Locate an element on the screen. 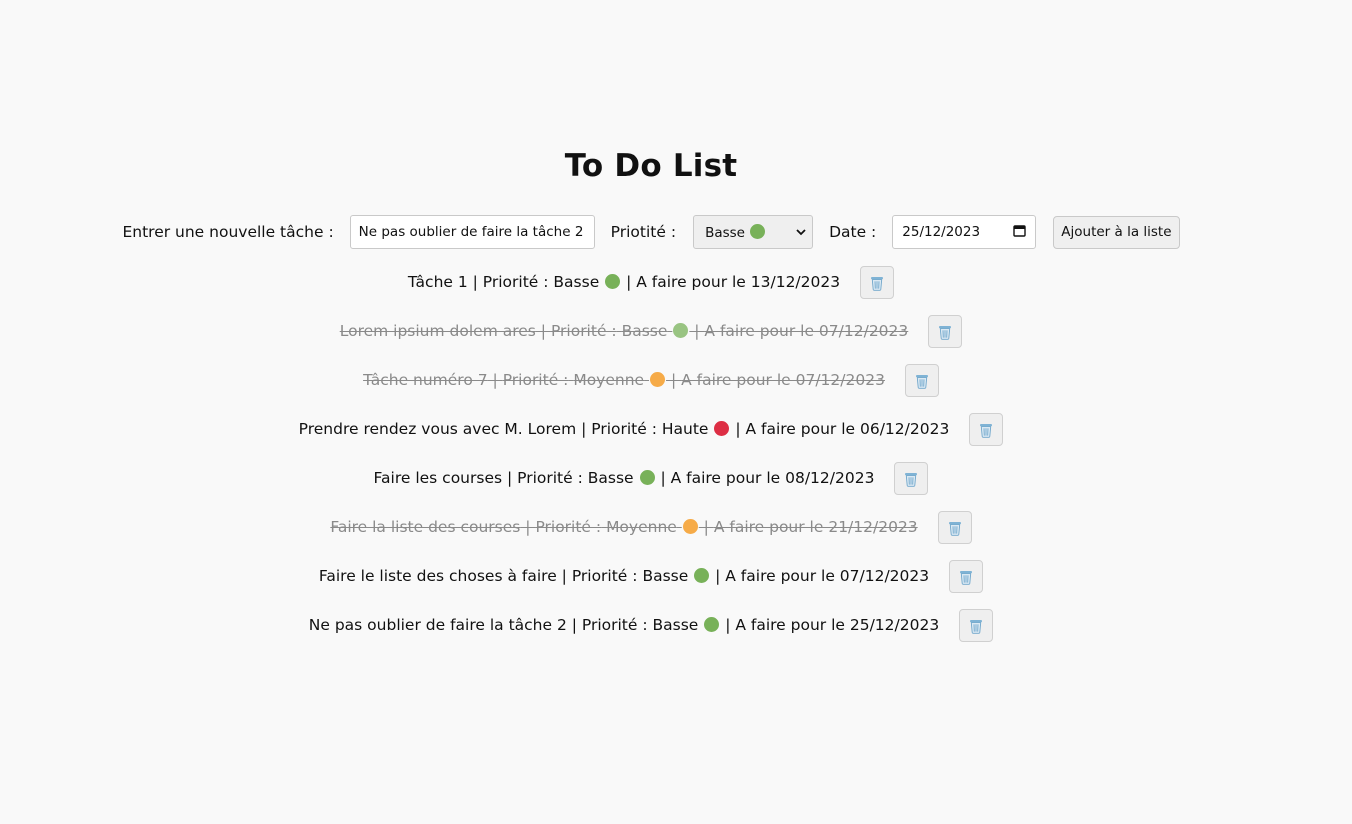 The image size is (1352, 824). task-due: A faire pour le 21/12/2023 is located at coordinates (815, 527).